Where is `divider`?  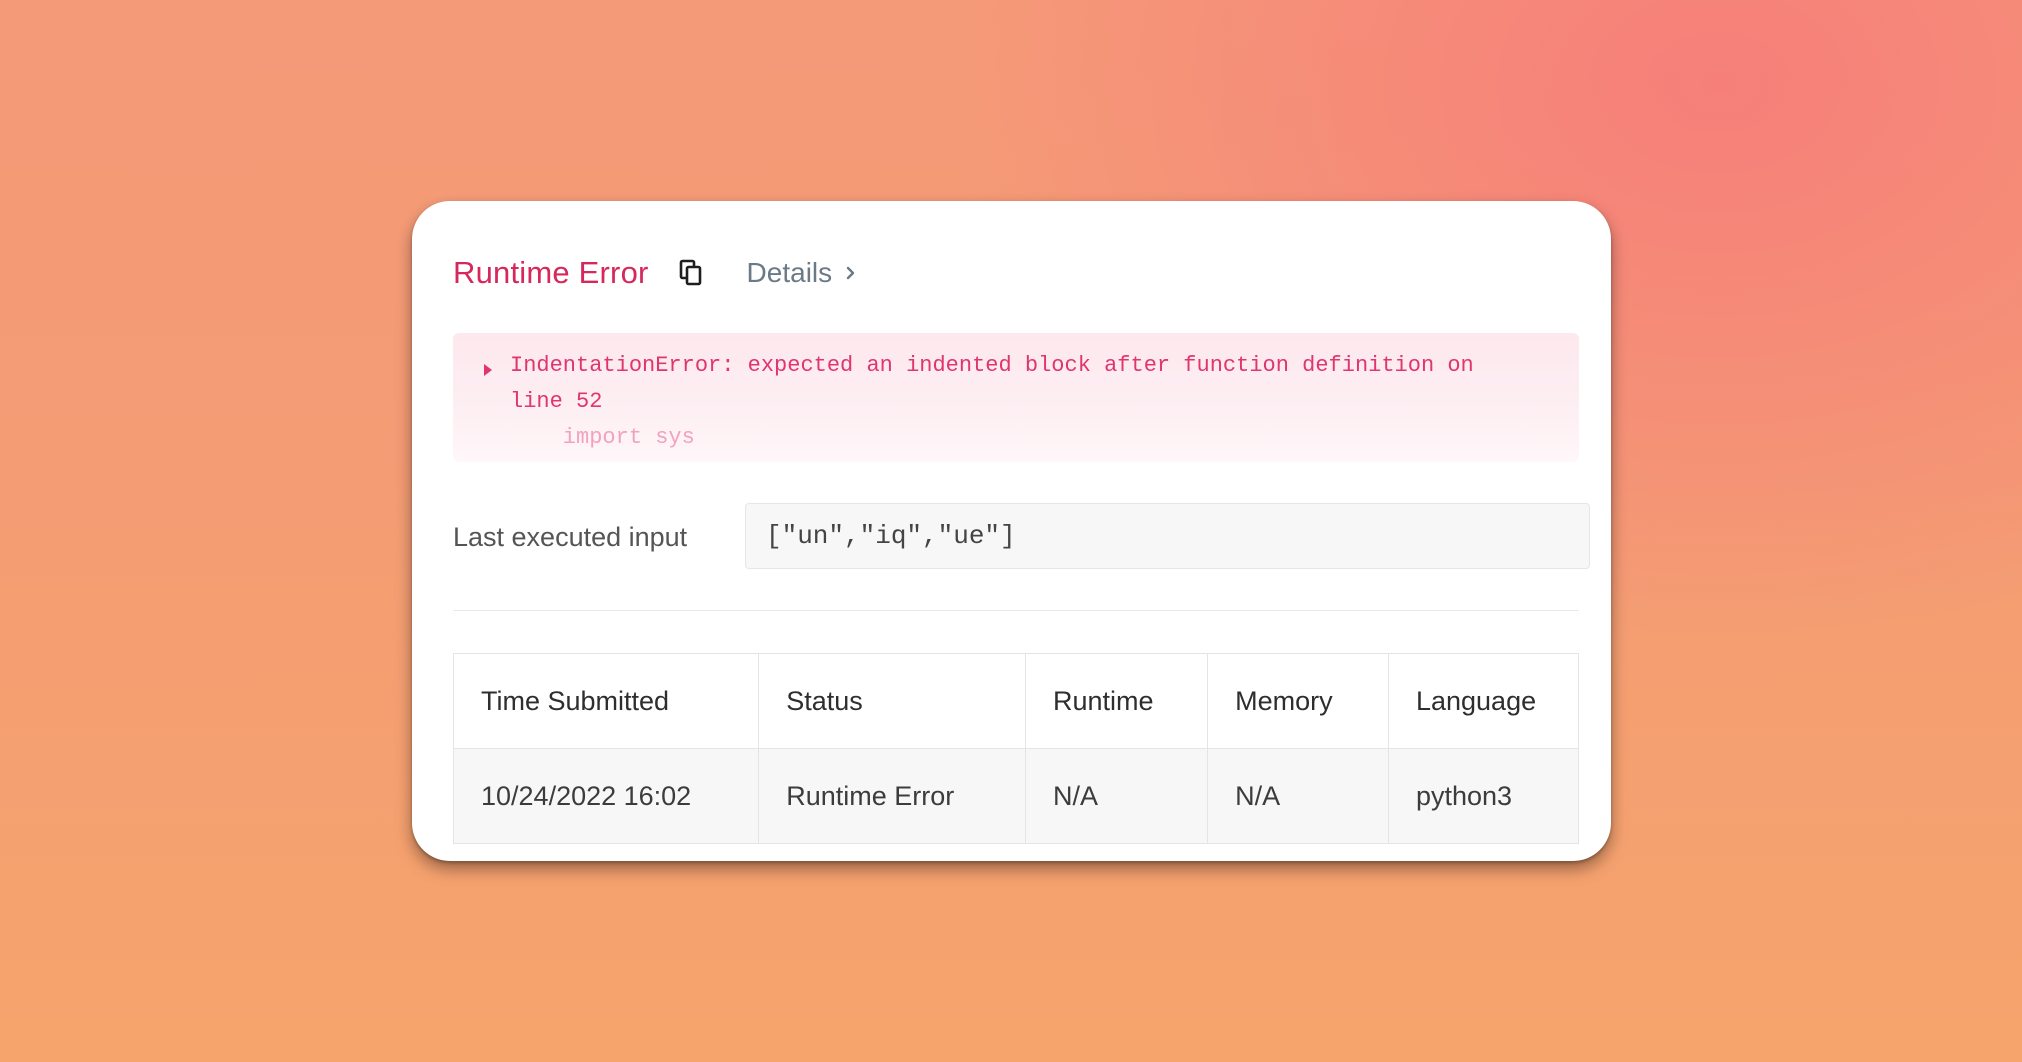 divider is located at coordinates (1016, 610).